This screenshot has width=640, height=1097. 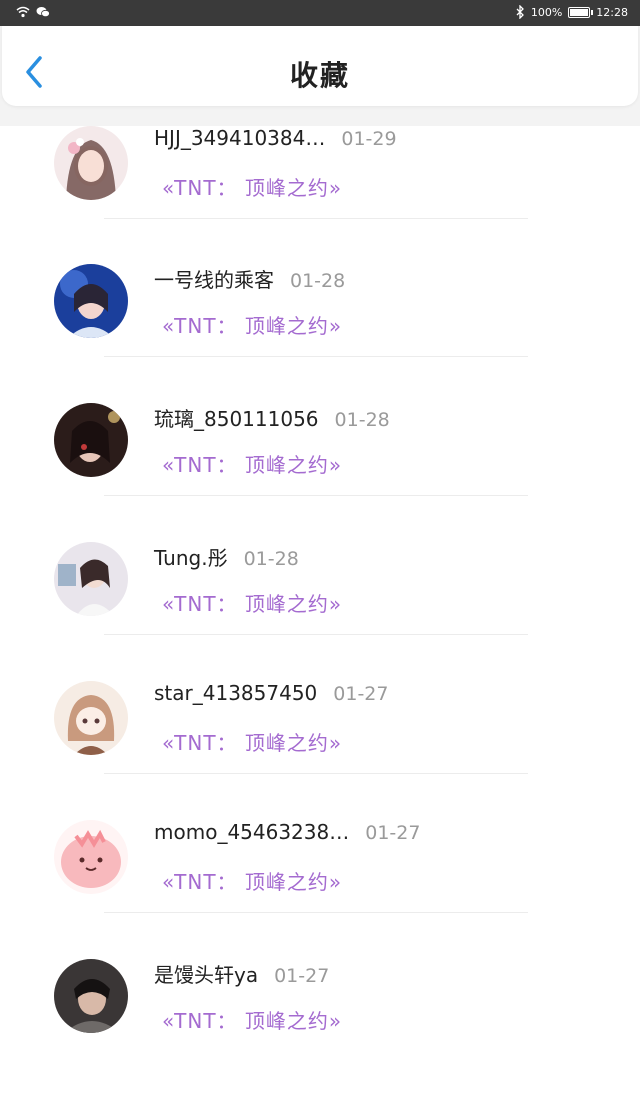 I want to click on list-item: Tung.彤 01-28 «TNT： 顶峰之约», so click(x=320, y=611).